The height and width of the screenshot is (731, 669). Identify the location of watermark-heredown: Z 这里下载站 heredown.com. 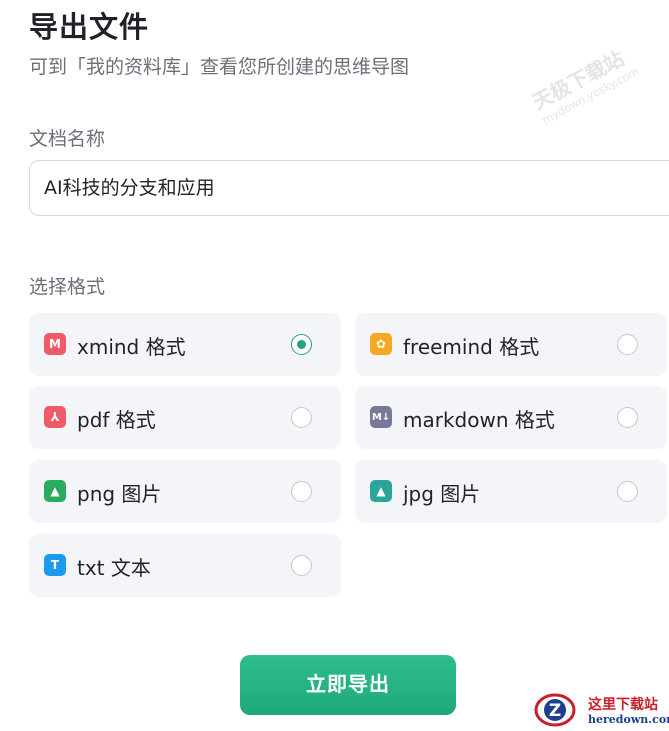
(601, 710).